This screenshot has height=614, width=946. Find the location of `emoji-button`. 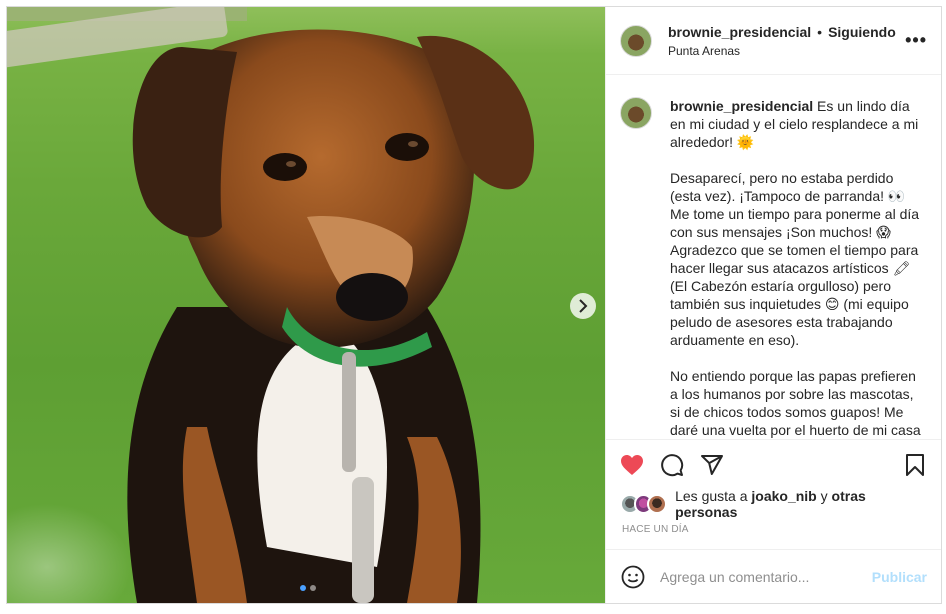

emoji-button is located at coordinates (633, 577).